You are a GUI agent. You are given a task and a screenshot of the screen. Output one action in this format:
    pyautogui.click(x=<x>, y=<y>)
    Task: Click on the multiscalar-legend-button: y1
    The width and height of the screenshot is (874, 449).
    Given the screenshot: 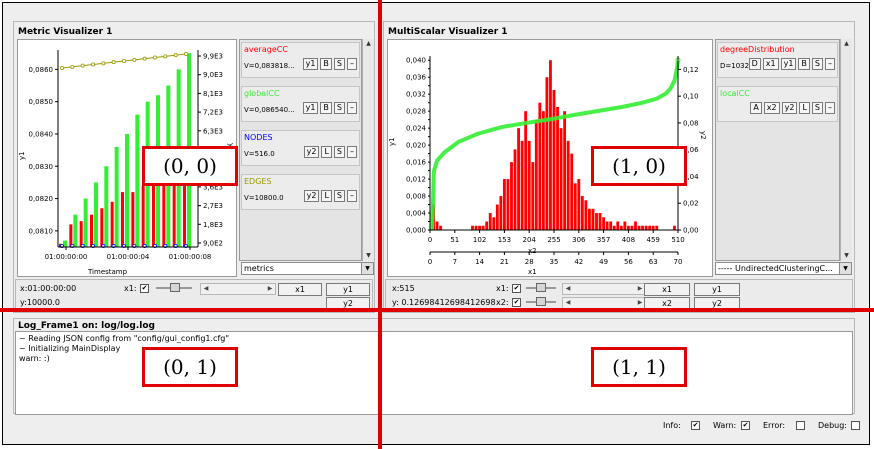 What is the action you would take?
    pyautogui.click(x=788, y=64)
    